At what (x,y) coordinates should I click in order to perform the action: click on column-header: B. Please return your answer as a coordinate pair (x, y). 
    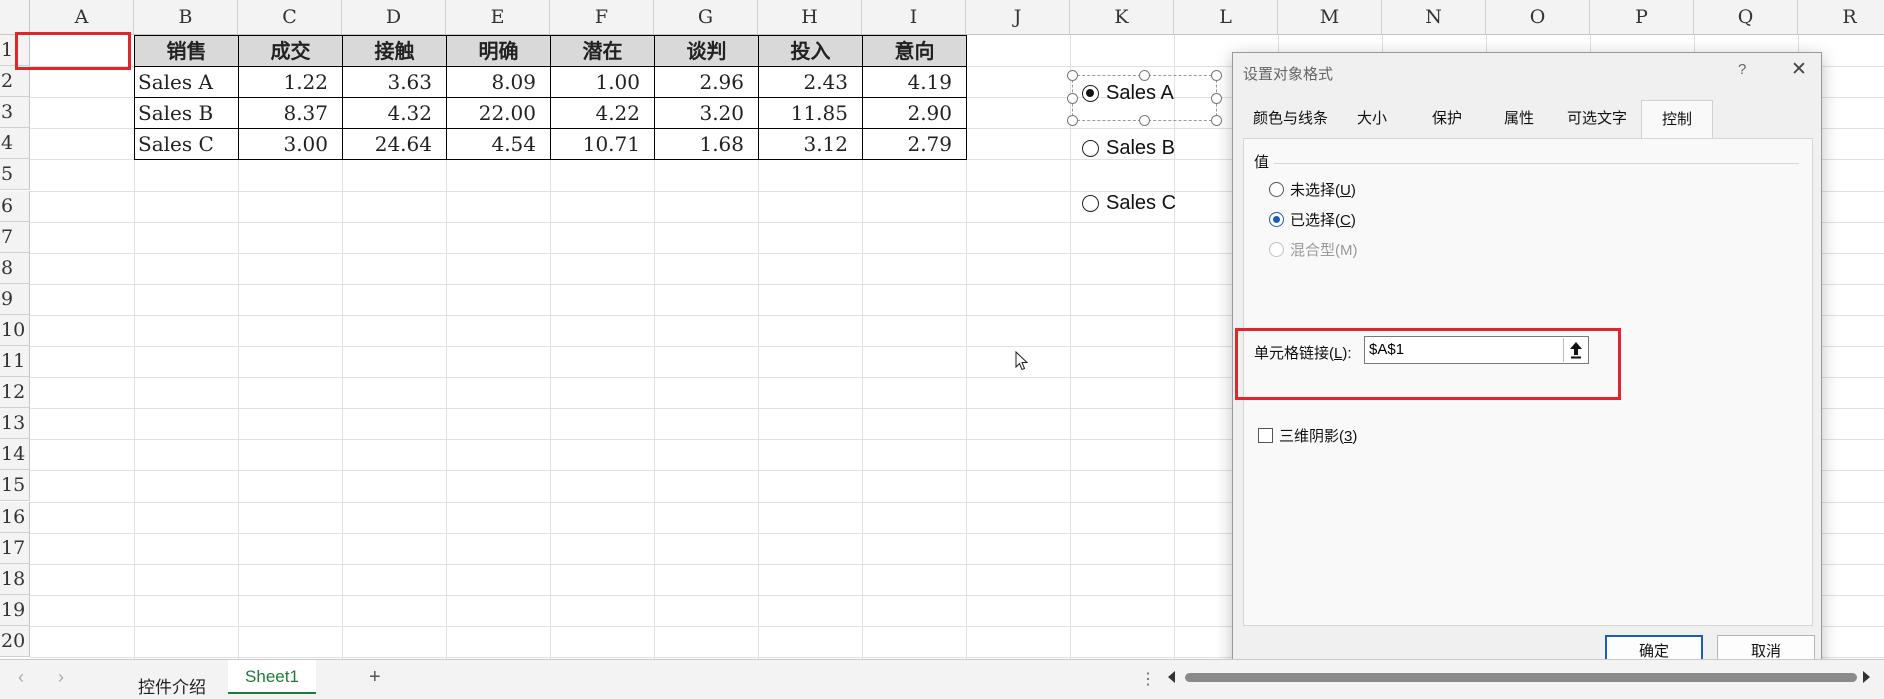
    Looking at the image, I should click on (186, 17).